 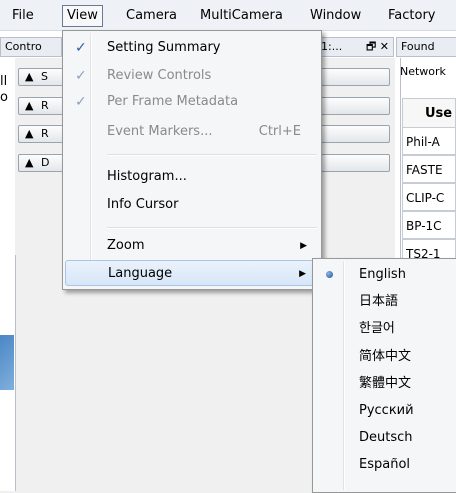 I want to click on thumbnail-image, so click(x=7, y=362).